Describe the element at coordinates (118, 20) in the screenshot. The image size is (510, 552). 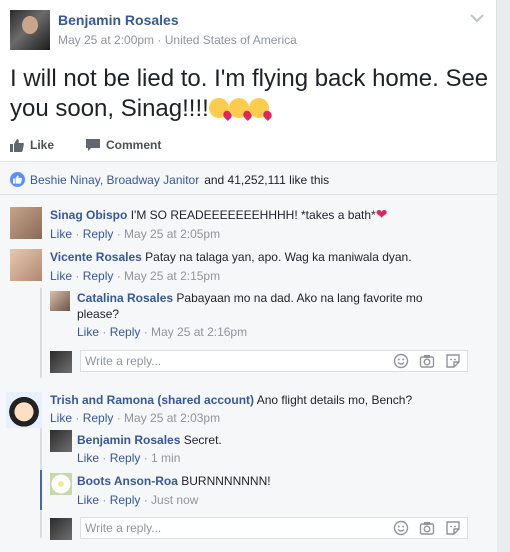
I see `poster-name: Benjamin Rosales` at that location.